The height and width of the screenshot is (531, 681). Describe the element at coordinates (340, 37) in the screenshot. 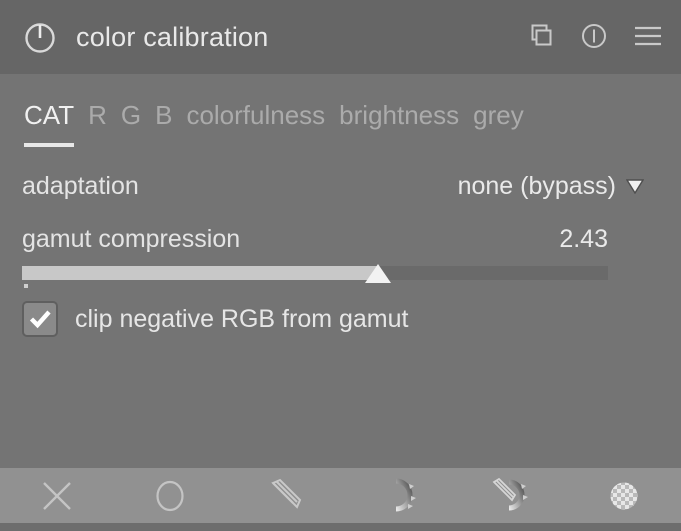

I see `module-header: color calibration` at that location.